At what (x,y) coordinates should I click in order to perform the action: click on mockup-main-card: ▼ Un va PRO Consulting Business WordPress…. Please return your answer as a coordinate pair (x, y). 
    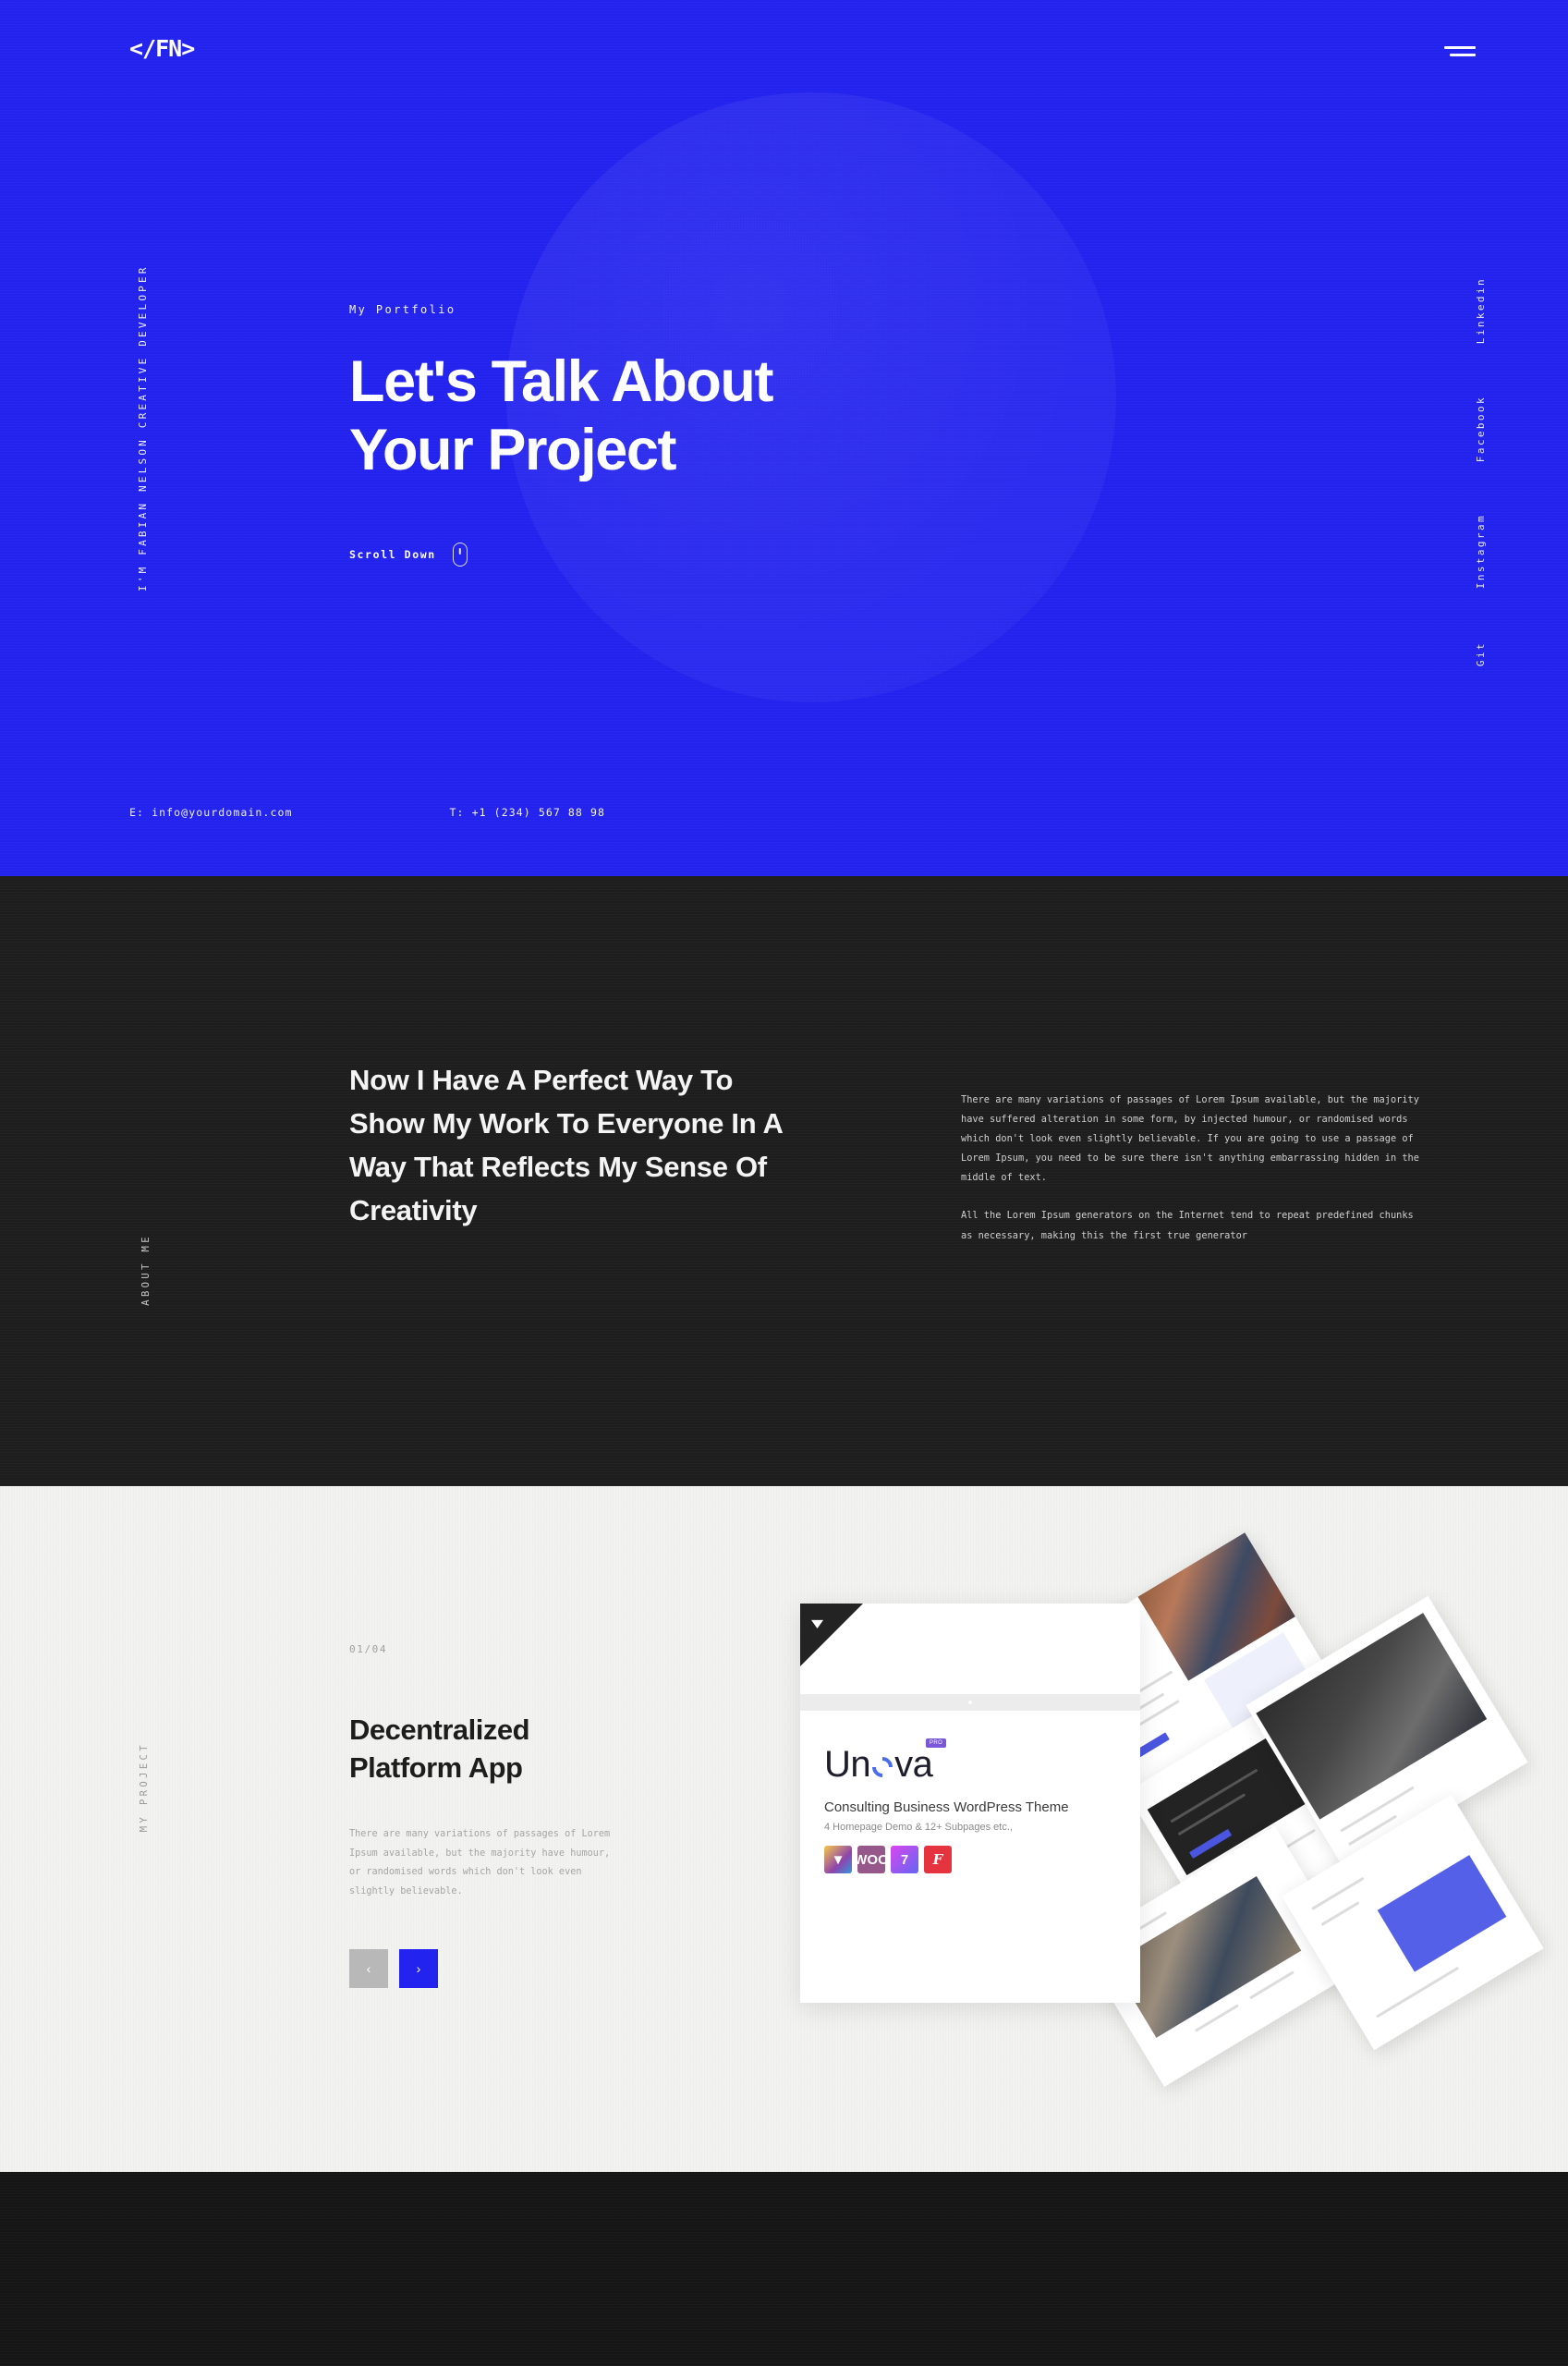
    Looking at the image, I should click on (970, 1803).